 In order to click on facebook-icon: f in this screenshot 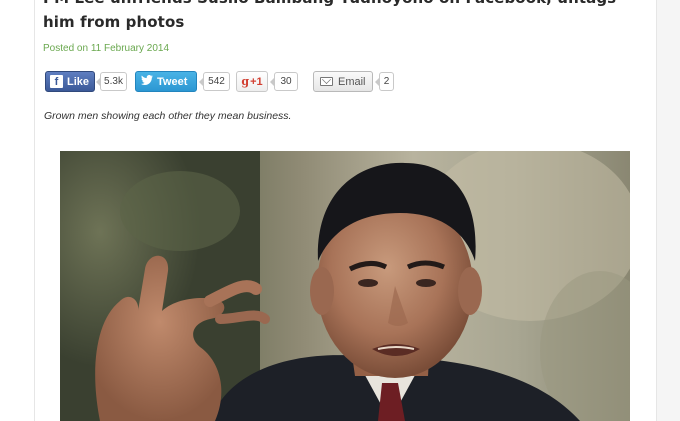, I will do `click(56, 81)`.